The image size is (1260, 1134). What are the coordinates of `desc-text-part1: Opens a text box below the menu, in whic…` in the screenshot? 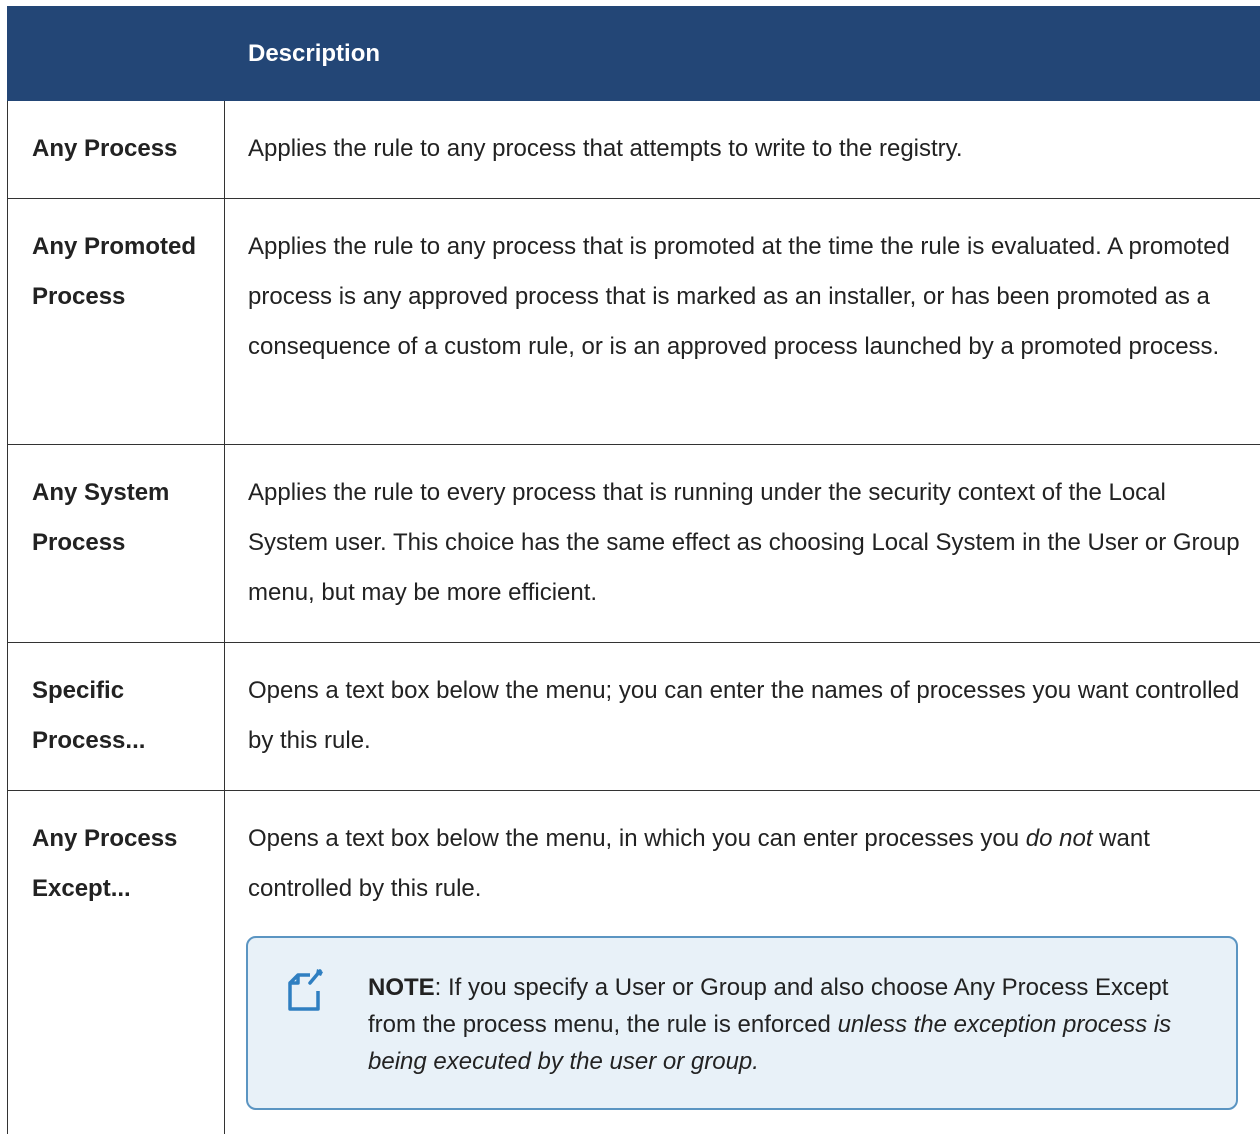 It's located at (637, 838).